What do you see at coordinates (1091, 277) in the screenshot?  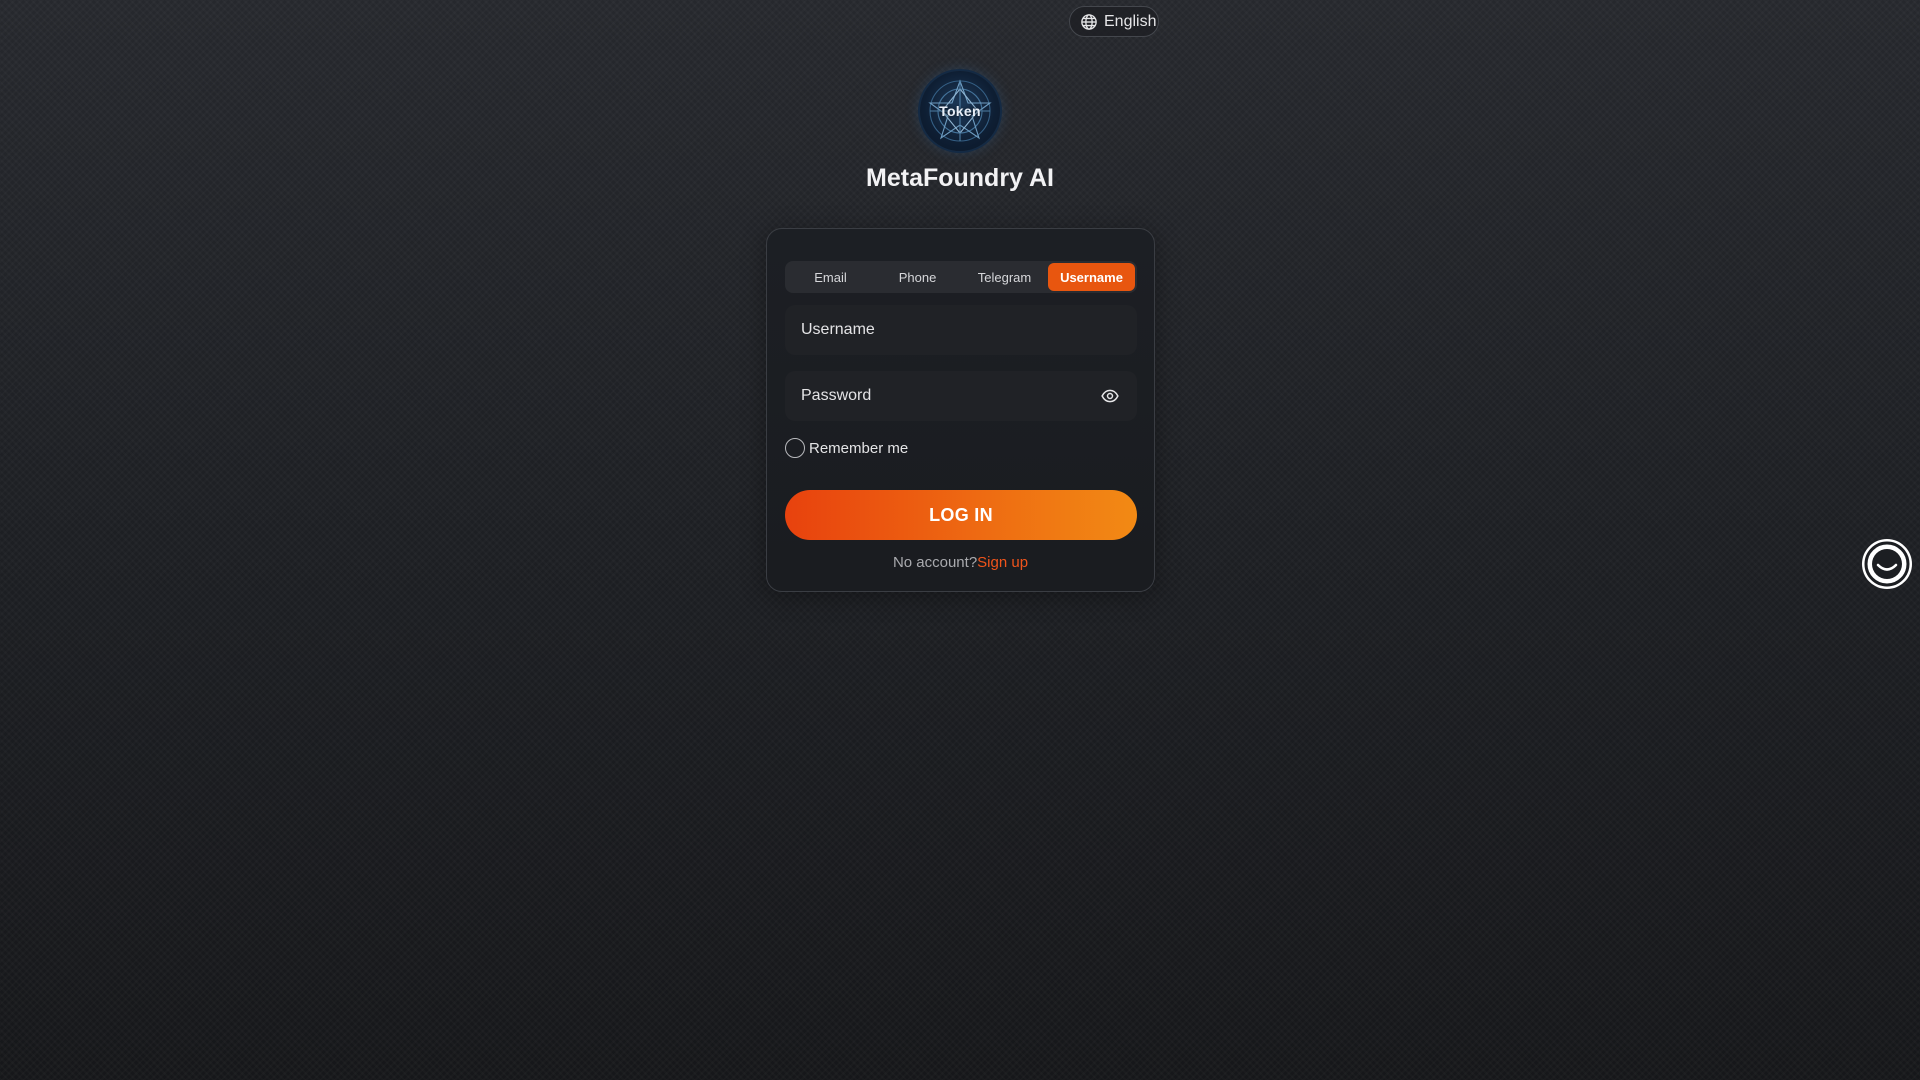 I see `tab-username: Username` at bounding box center [1091, 277].